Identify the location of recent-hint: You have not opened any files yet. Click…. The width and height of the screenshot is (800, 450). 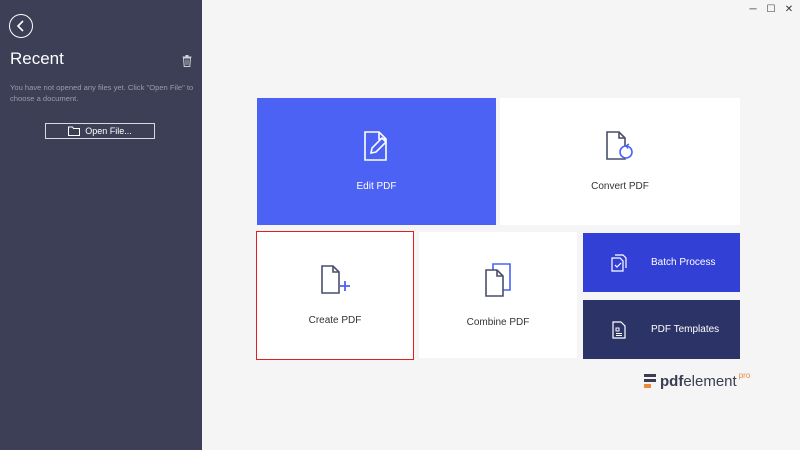
(102, 93).